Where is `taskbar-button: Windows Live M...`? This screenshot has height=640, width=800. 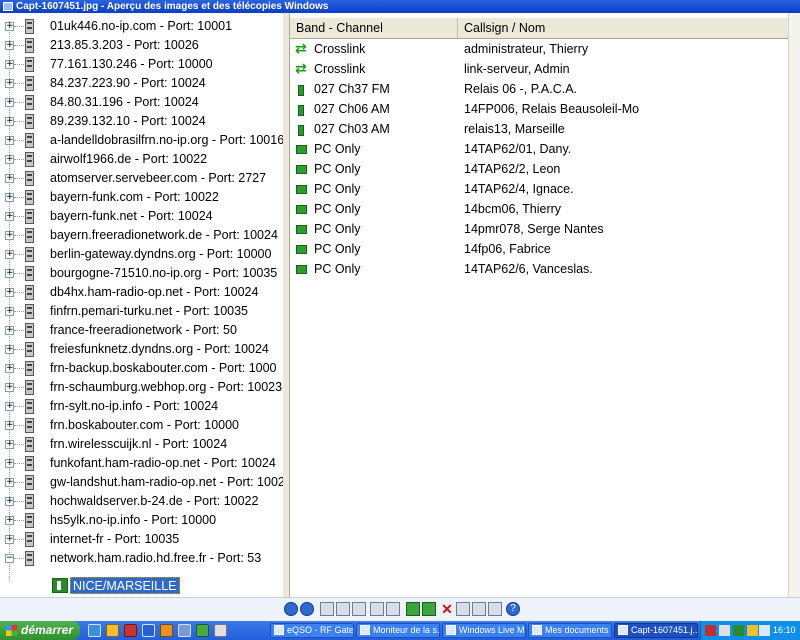
taskbar-button: Windows Live M... is located at coordinates (484, 630).